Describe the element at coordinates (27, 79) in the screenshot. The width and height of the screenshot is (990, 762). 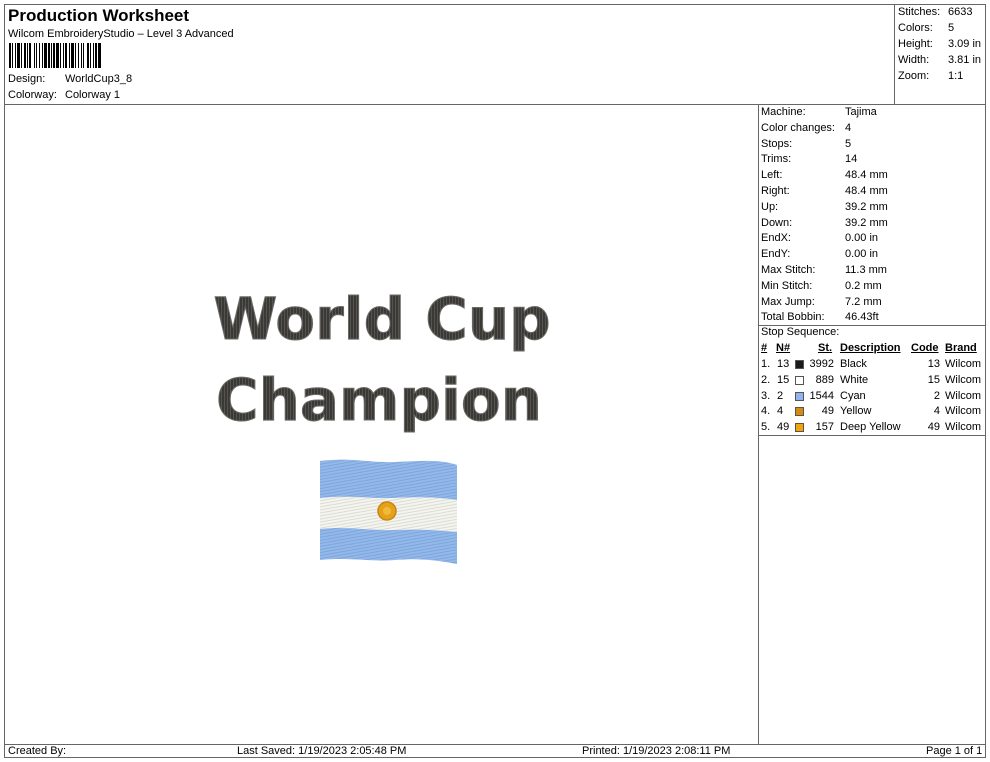
I see `design-label: Design:` at that location.